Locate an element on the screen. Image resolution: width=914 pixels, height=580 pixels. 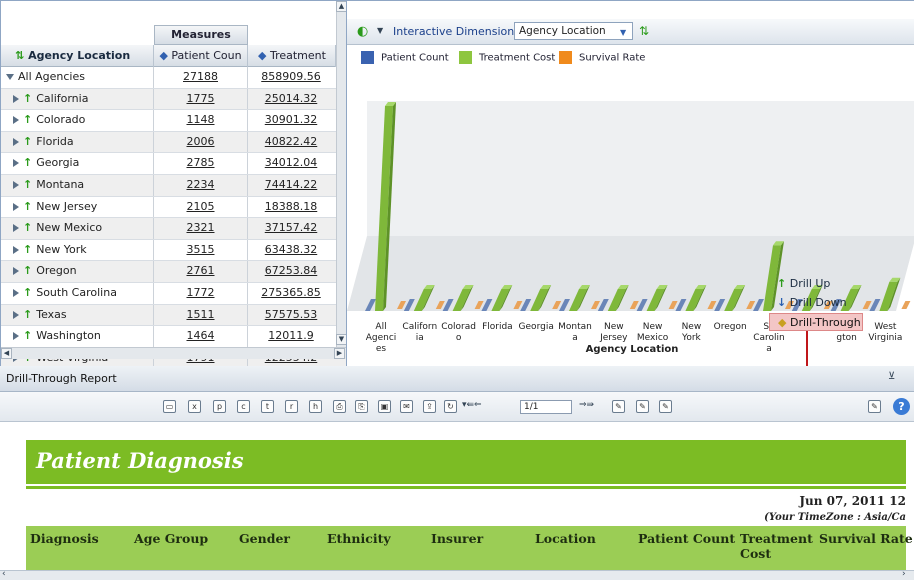
html-icon: h is located at coordinates (315, 406).